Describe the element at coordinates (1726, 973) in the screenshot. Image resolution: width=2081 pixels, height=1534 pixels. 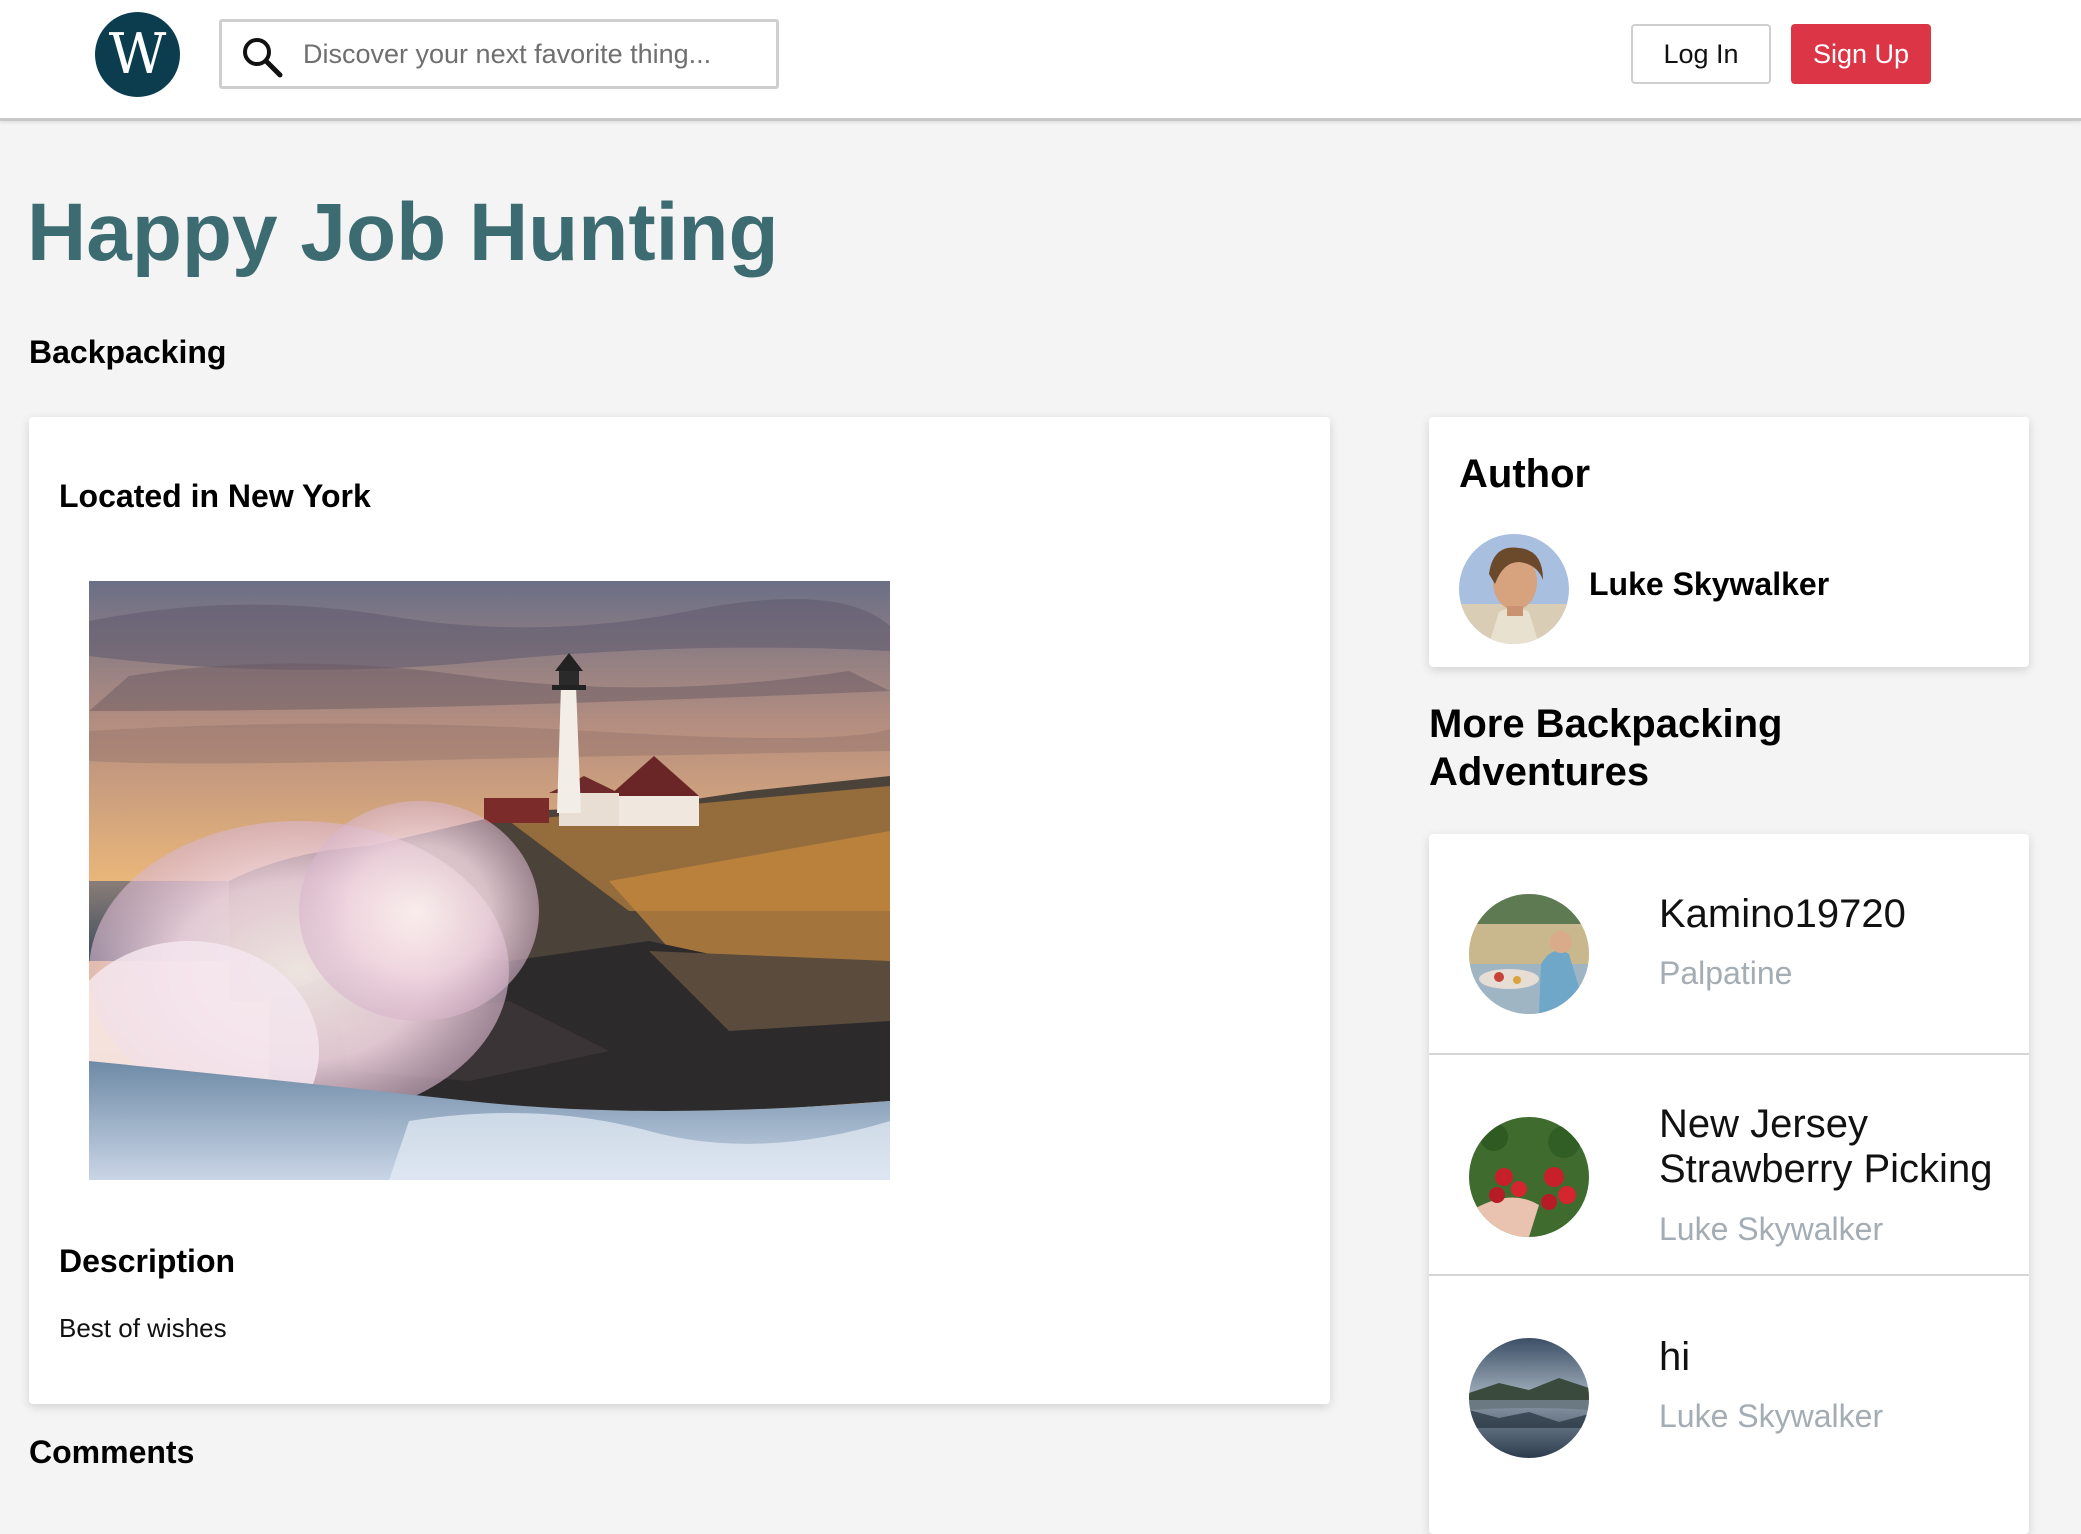
I see `adventure-author: Palpatine` at that location.